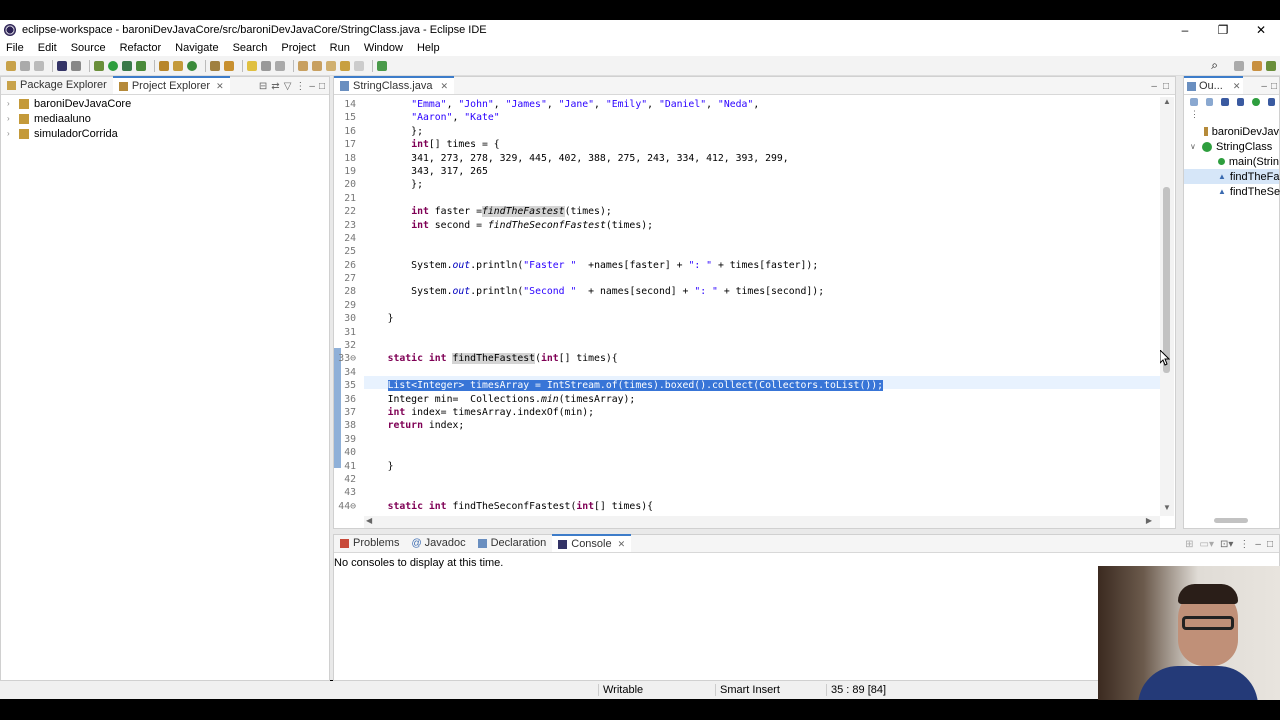 This screenshot has height=720, width=1280. Describe the element at coordinates (127, 65) in the screenshot. I see `coverage-icon` at that location.